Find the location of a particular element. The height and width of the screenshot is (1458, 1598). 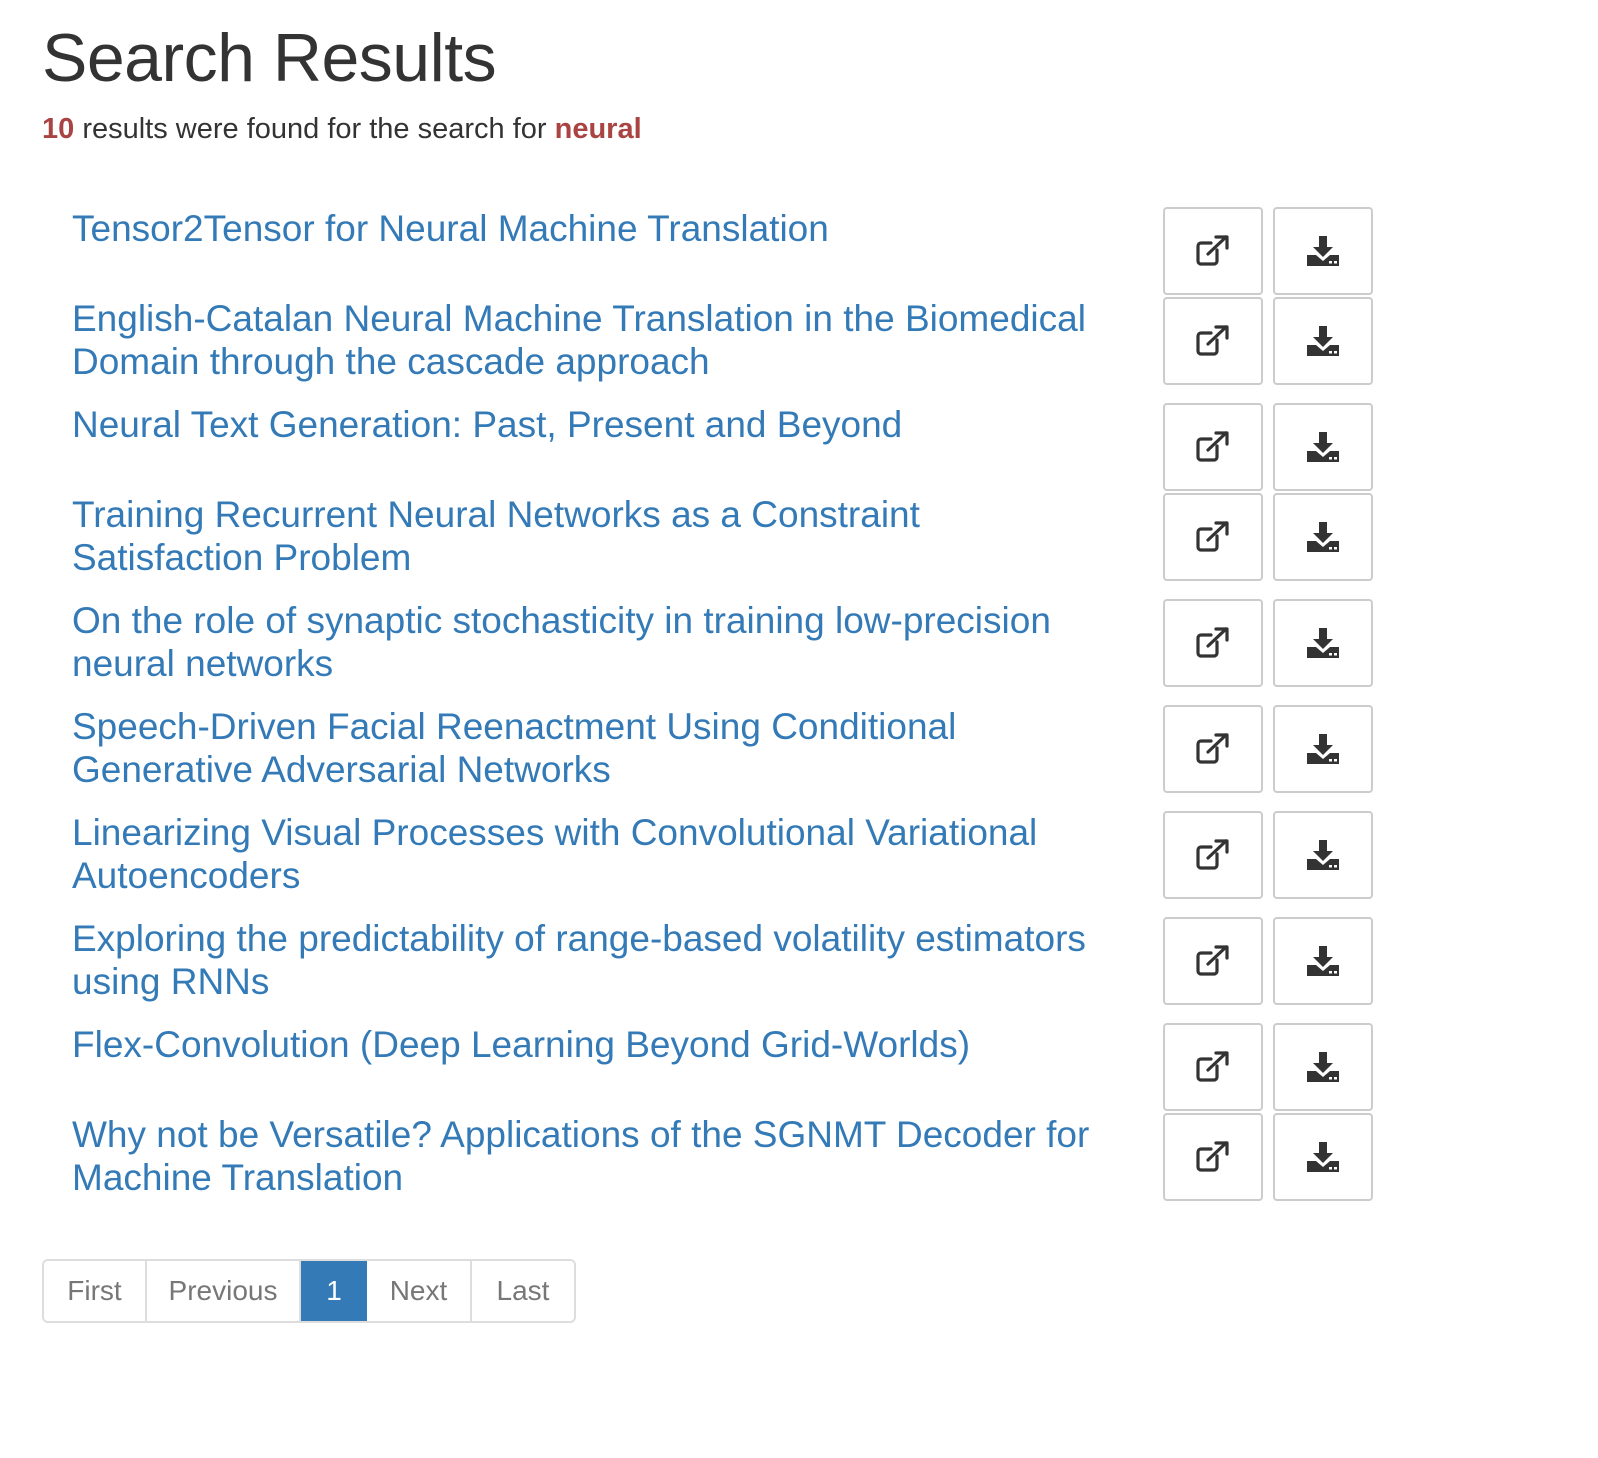

search-query: neural is located at coordinates (598, 129).